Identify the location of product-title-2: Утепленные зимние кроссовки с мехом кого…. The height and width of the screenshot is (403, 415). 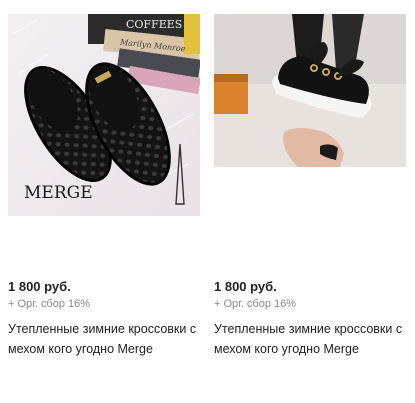
(312, 339).